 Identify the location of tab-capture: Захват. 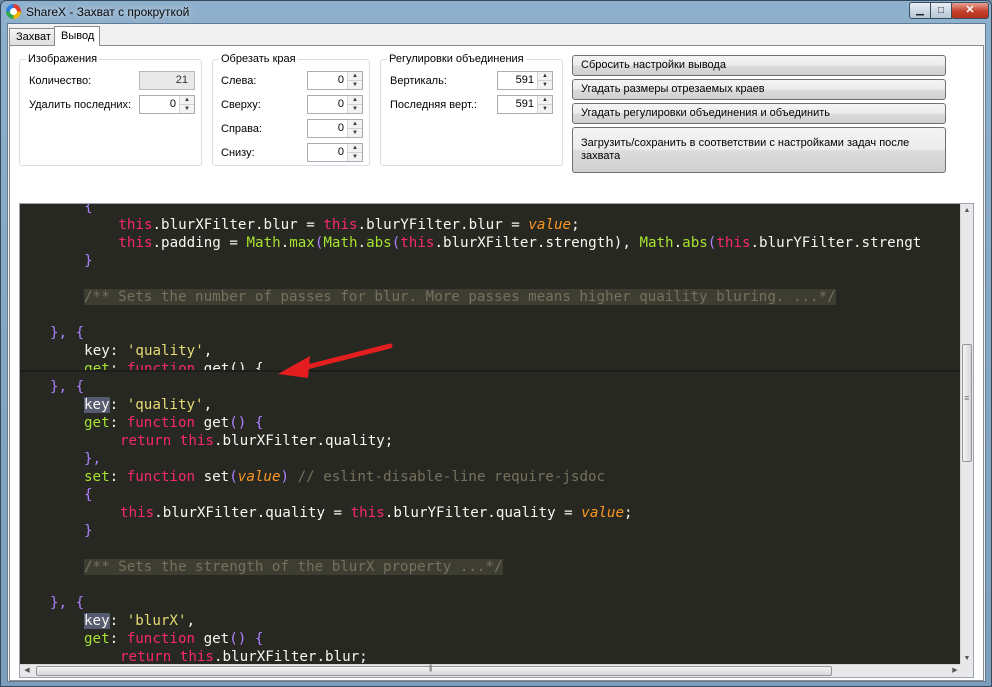
(32, 36).